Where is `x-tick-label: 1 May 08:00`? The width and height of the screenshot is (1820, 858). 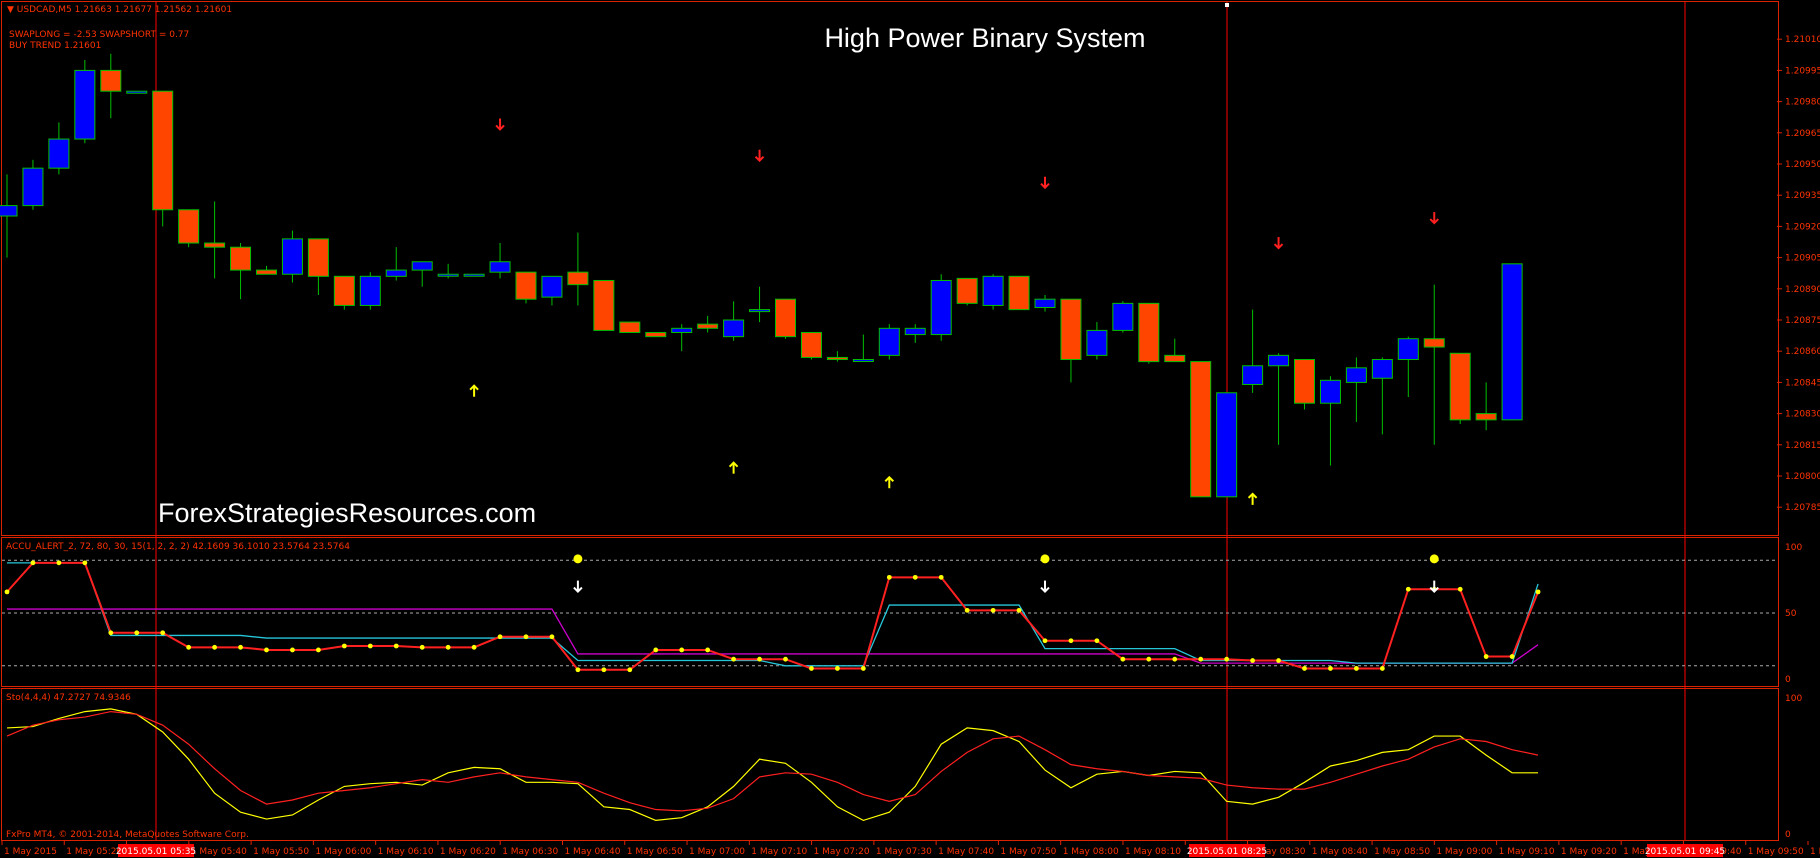 x-tick-label: 1 May 08:00 is located at coordinates (1091, 852).